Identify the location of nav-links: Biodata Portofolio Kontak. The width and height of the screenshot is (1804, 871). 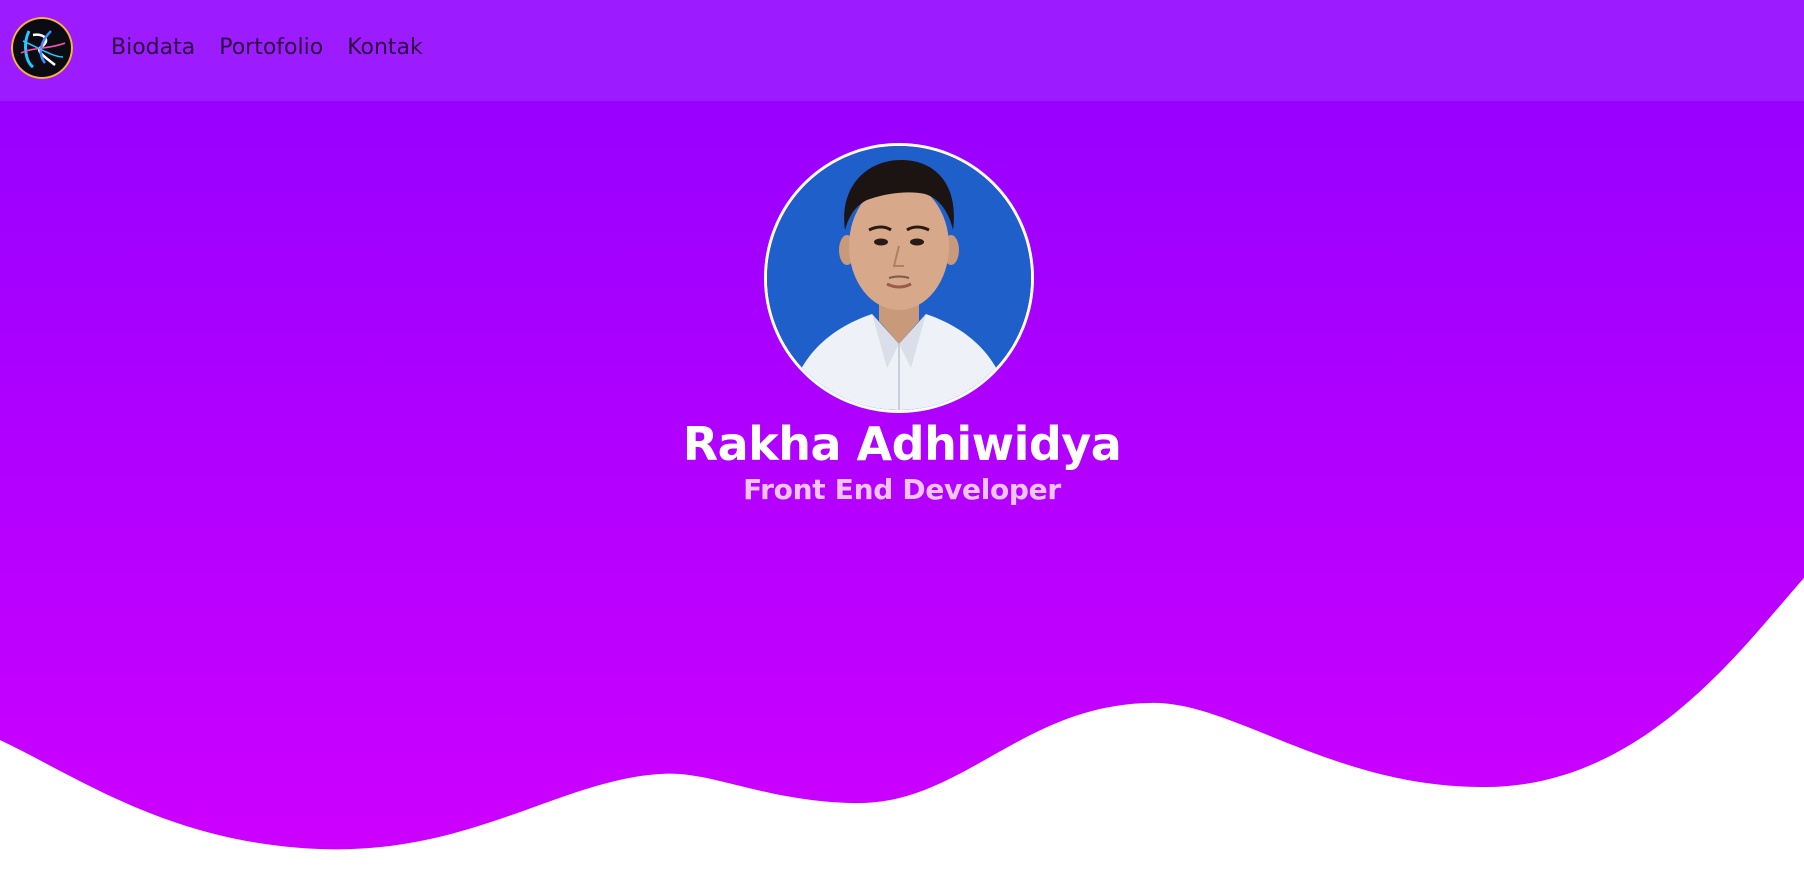
(267, 48).